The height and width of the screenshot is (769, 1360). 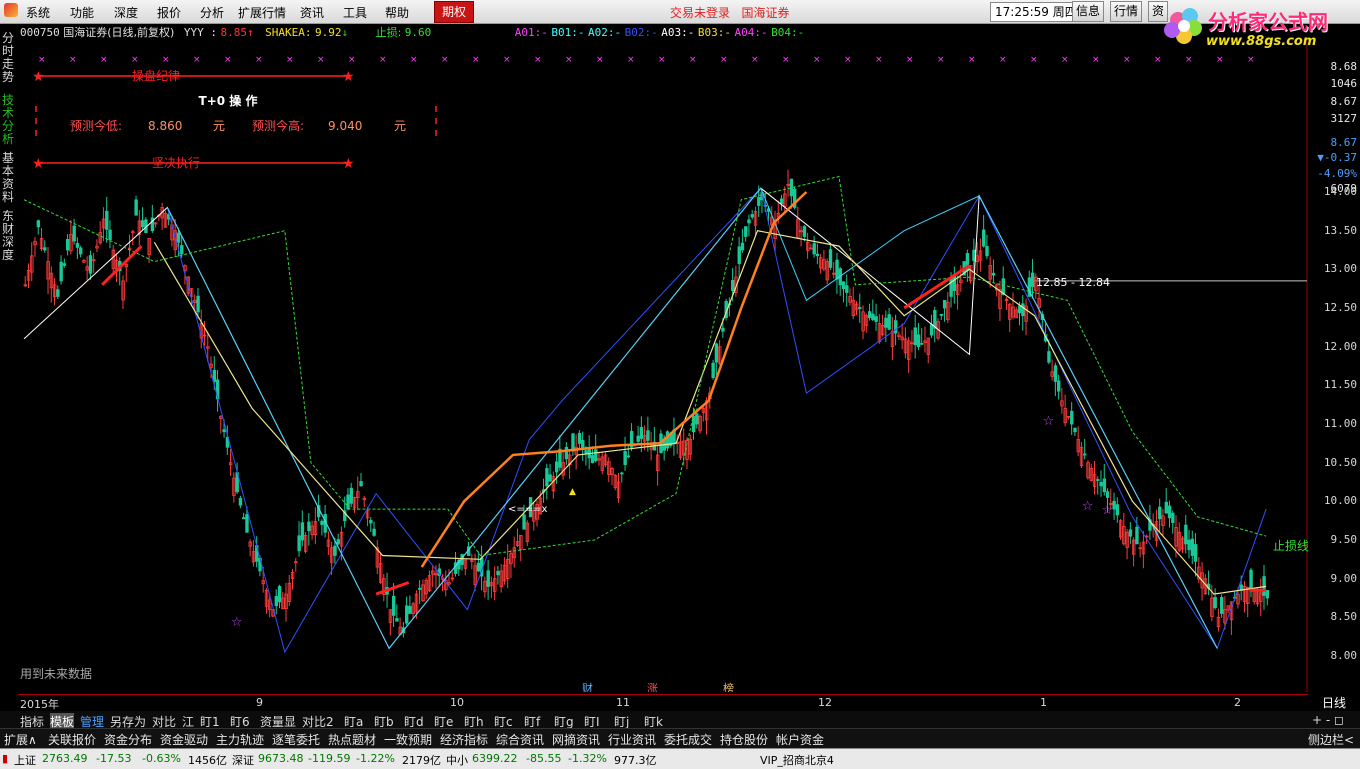 What do you see at coordinates (38, 12) in the screenshot?
I see `menu-item-0: 系统` at bounding box center [38, 12].